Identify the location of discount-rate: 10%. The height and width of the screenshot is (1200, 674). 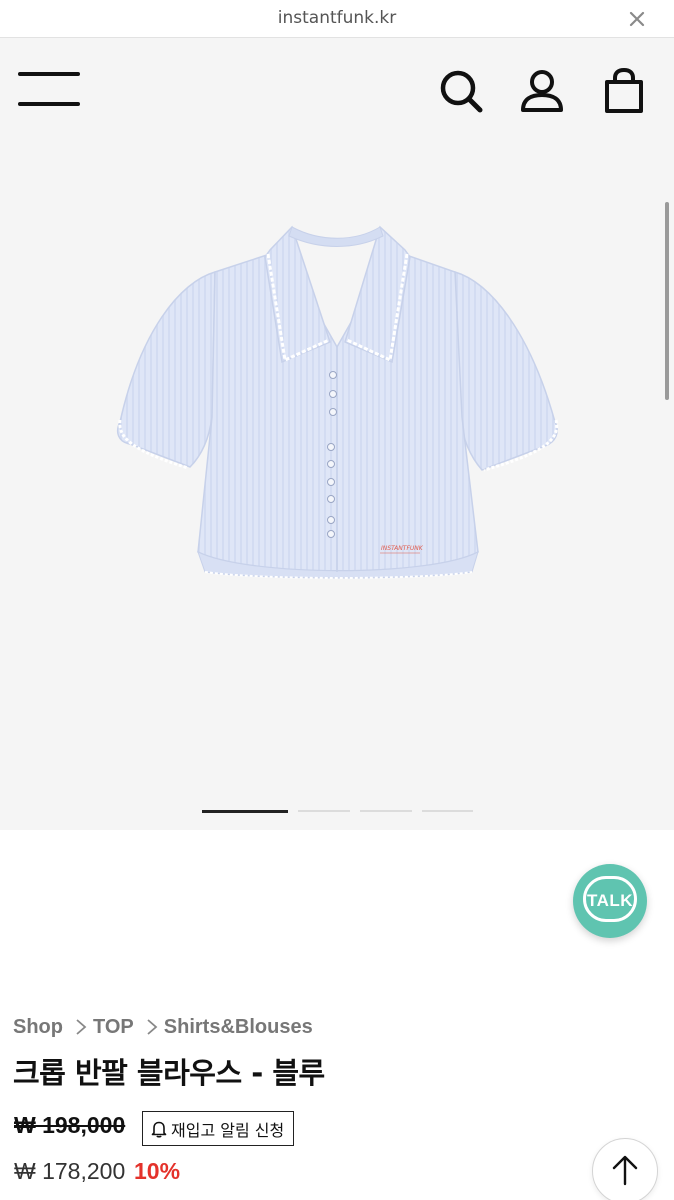
(157, 1171).